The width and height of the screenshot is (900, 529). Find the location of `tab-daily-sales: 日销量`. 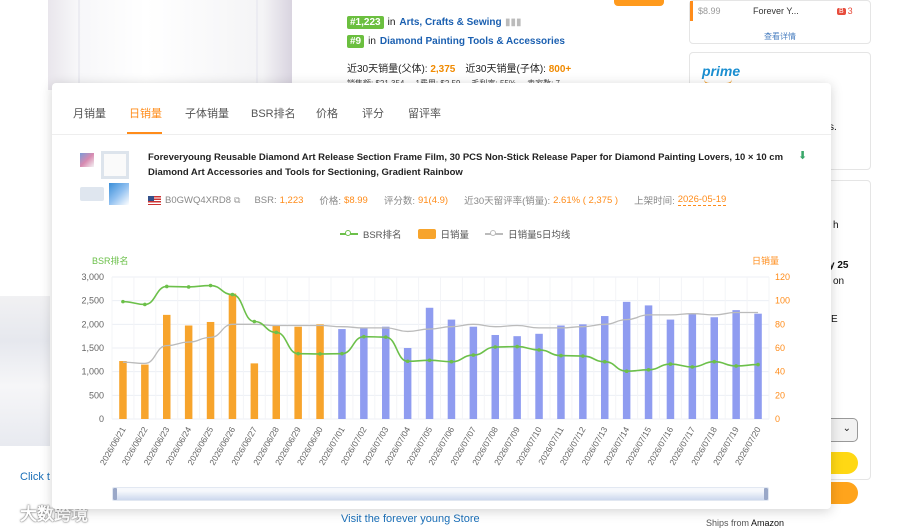

tab-daily-sales: 日销量 is located at coordinates (145, 113).